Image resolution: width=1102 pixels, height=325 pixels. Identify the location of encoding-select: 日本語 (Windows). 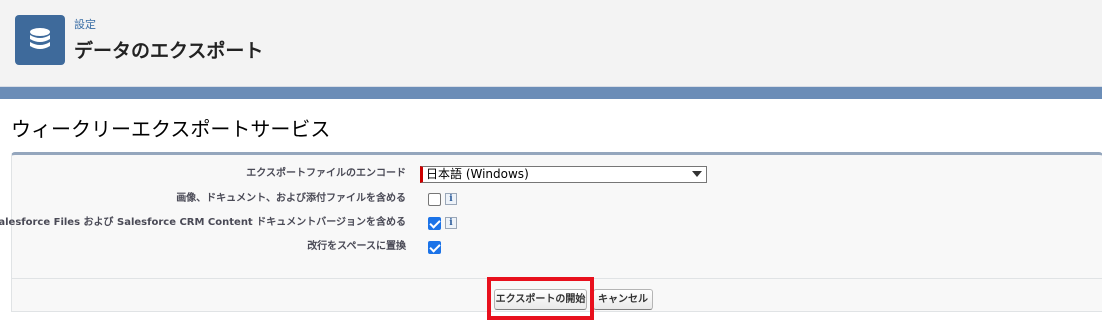
(563, 174).